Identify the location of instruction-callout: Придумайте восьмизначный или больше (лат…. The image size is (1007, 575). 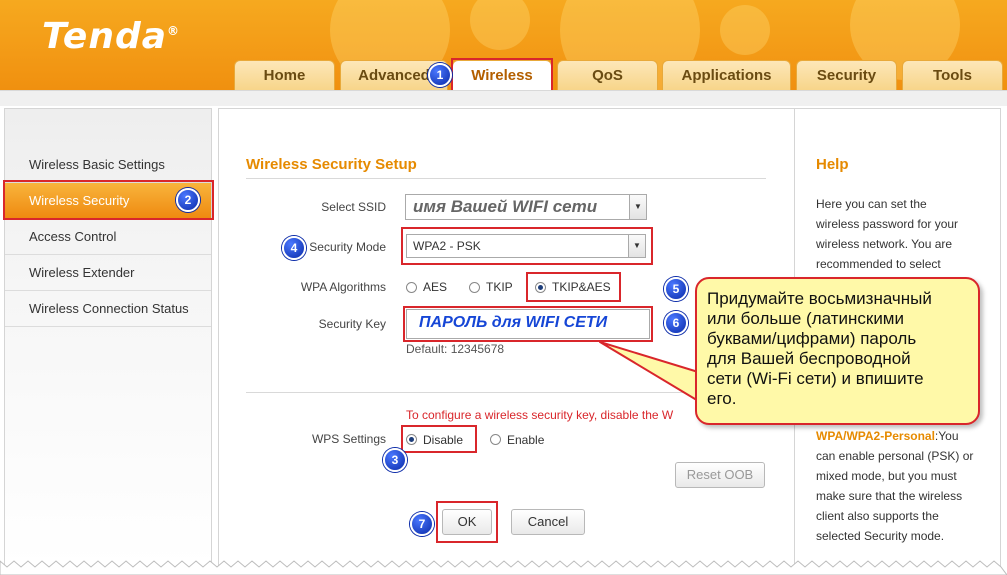
(837, 351).